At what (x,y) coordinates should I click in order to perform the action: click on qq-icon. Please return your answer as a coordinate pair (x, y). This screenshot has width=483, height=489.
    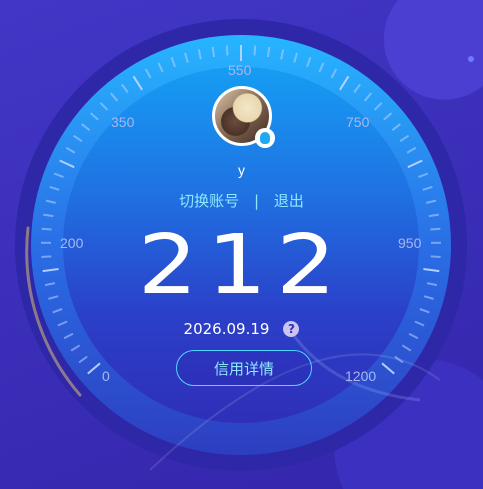
    Looking at the image, I should click on (265, 138).